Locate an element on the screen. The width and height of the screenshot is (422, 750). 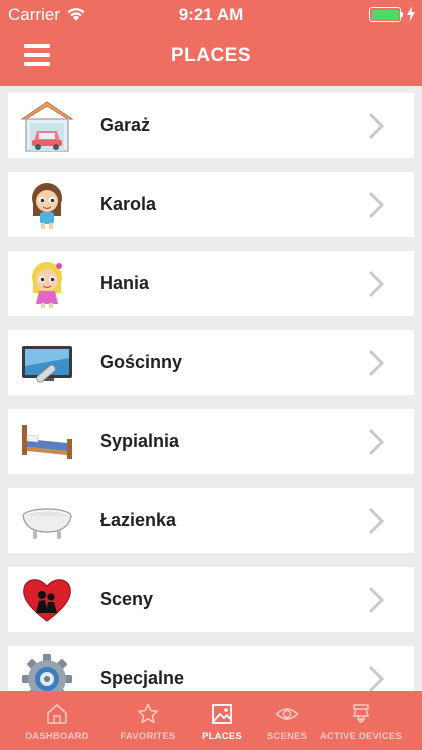
charging-bolt-icon is located at coordinates (411, 14).